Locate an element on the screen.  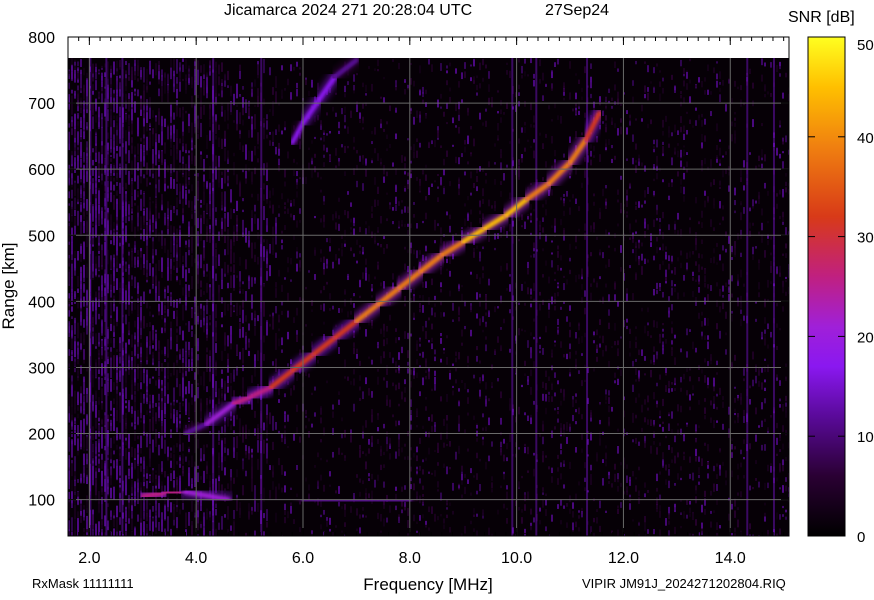
x-tick-label: 2.0 is located at coordinates (89, 558).